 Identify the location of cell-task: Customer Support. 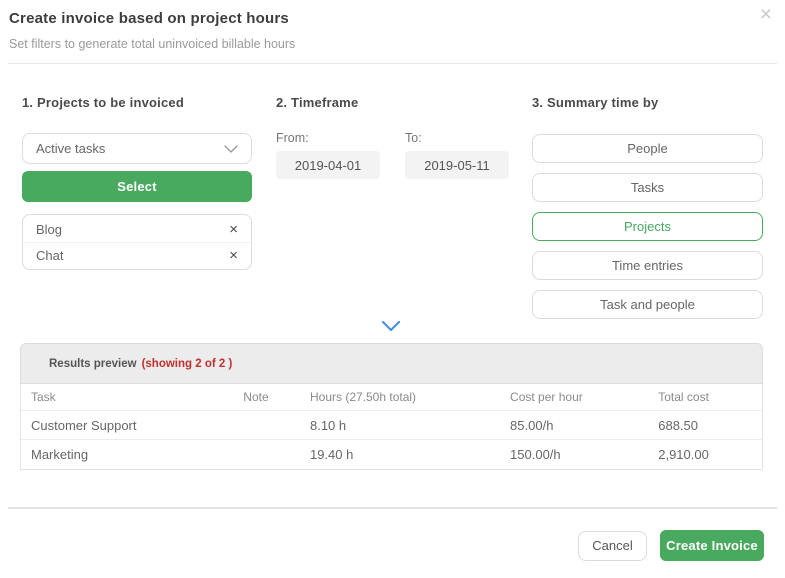
(84, 425).